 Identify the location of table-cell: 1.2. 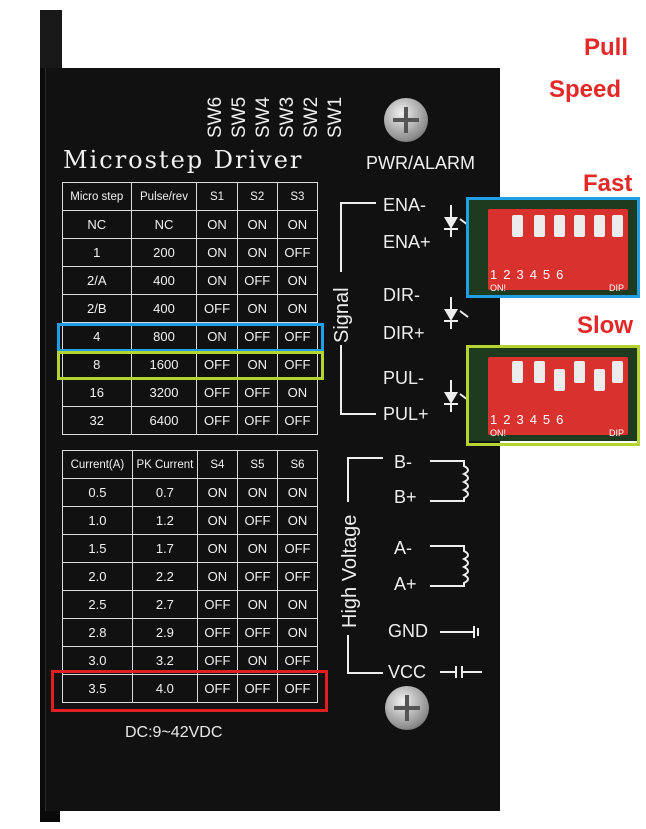
(164, 520).